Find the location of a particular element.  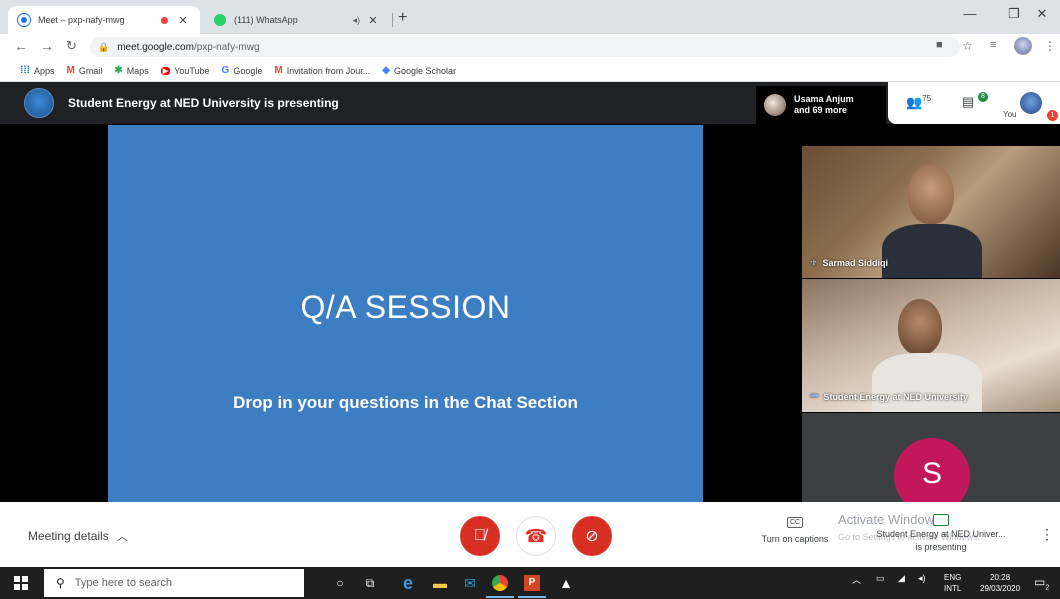

tab-meet: Meet – pxp-nafy-mwg ✕ is located at coordinates (104, 20).